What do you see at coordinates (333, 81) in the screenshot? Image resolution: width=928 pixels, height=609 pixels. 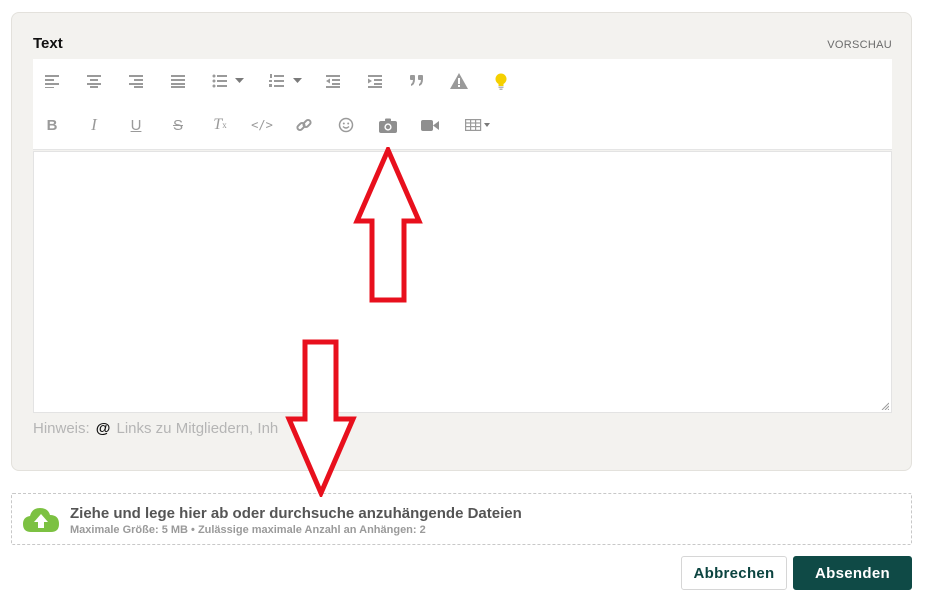 I see `outdent-icon` at bounding box center [333, 81].